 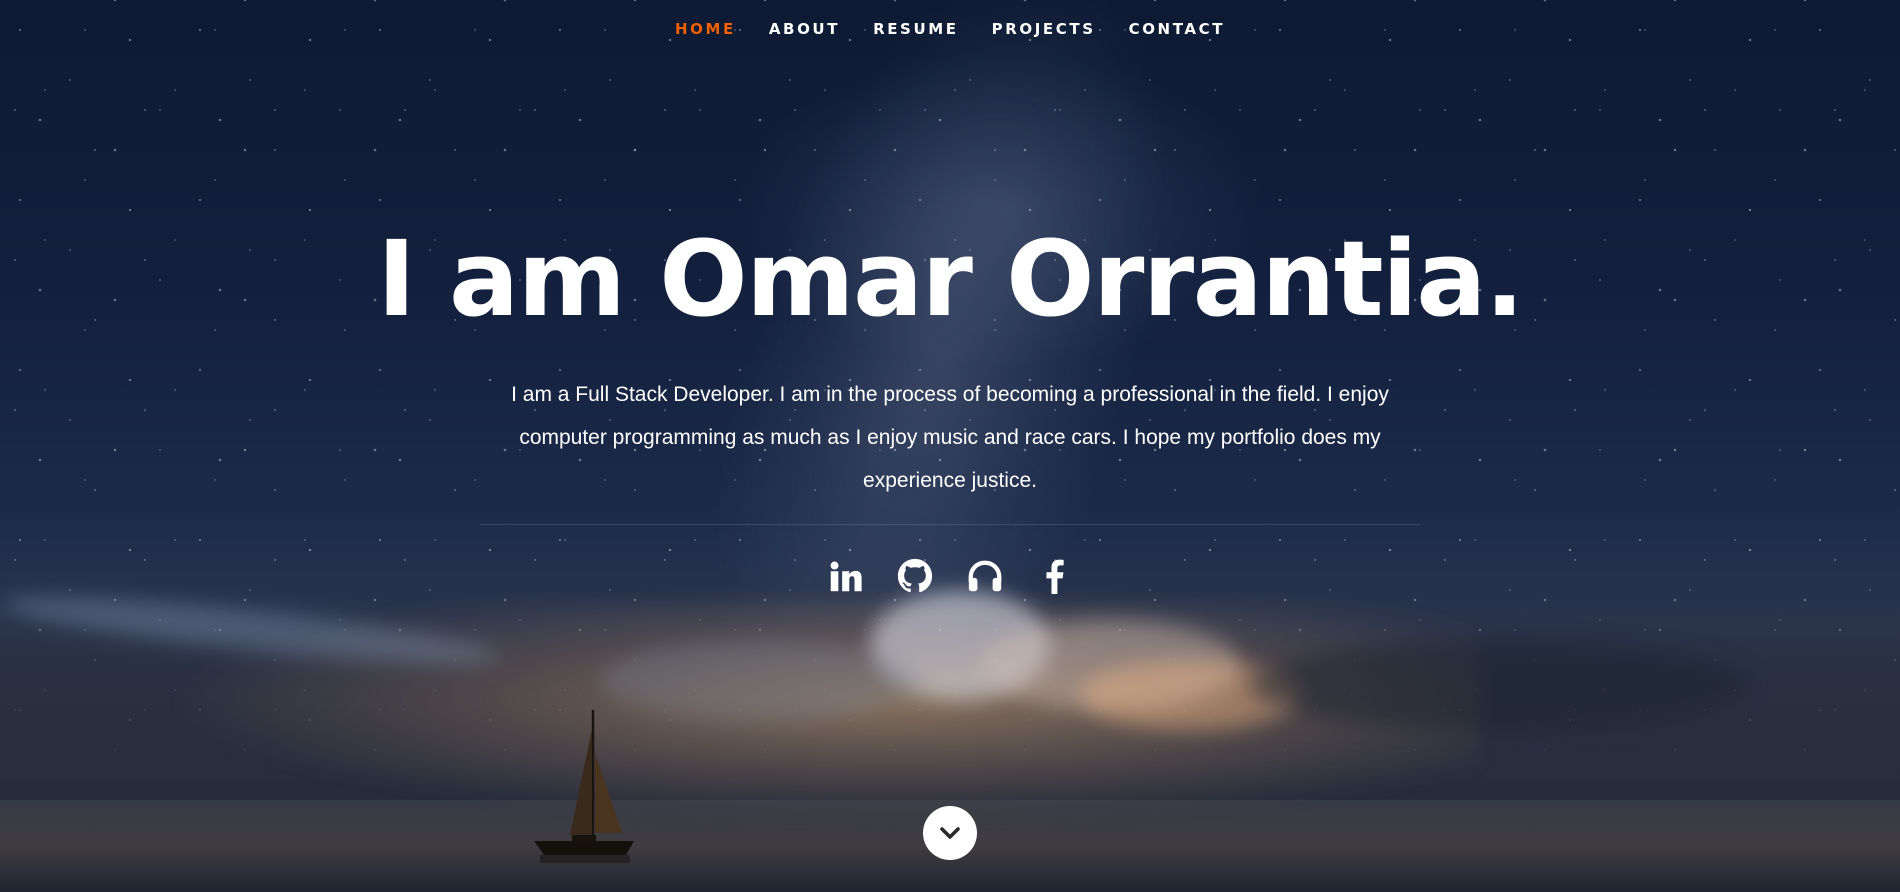 What do you see at coordinates (1177, 29) in the screenshot?
I see `nav-contact: CONTACT` at bounding box center [1177, 29].